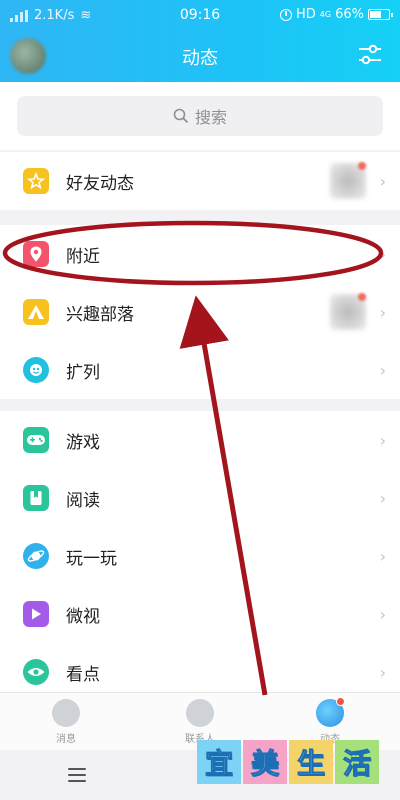 This screenshot has height=800, width=400. What do you see at coordinates (330, 721) in the screenshot?
I see `tab-feeds: 动态` at bounding box center [330, 721].